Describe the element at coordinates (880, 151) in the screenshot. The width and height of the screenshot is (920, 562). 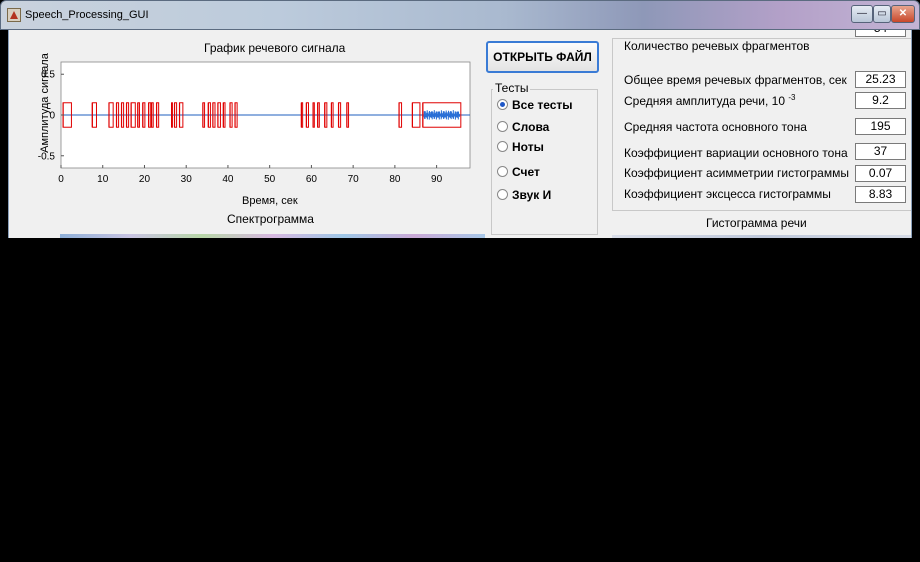
I see `metric-value-f0-variation: 37` at that location.